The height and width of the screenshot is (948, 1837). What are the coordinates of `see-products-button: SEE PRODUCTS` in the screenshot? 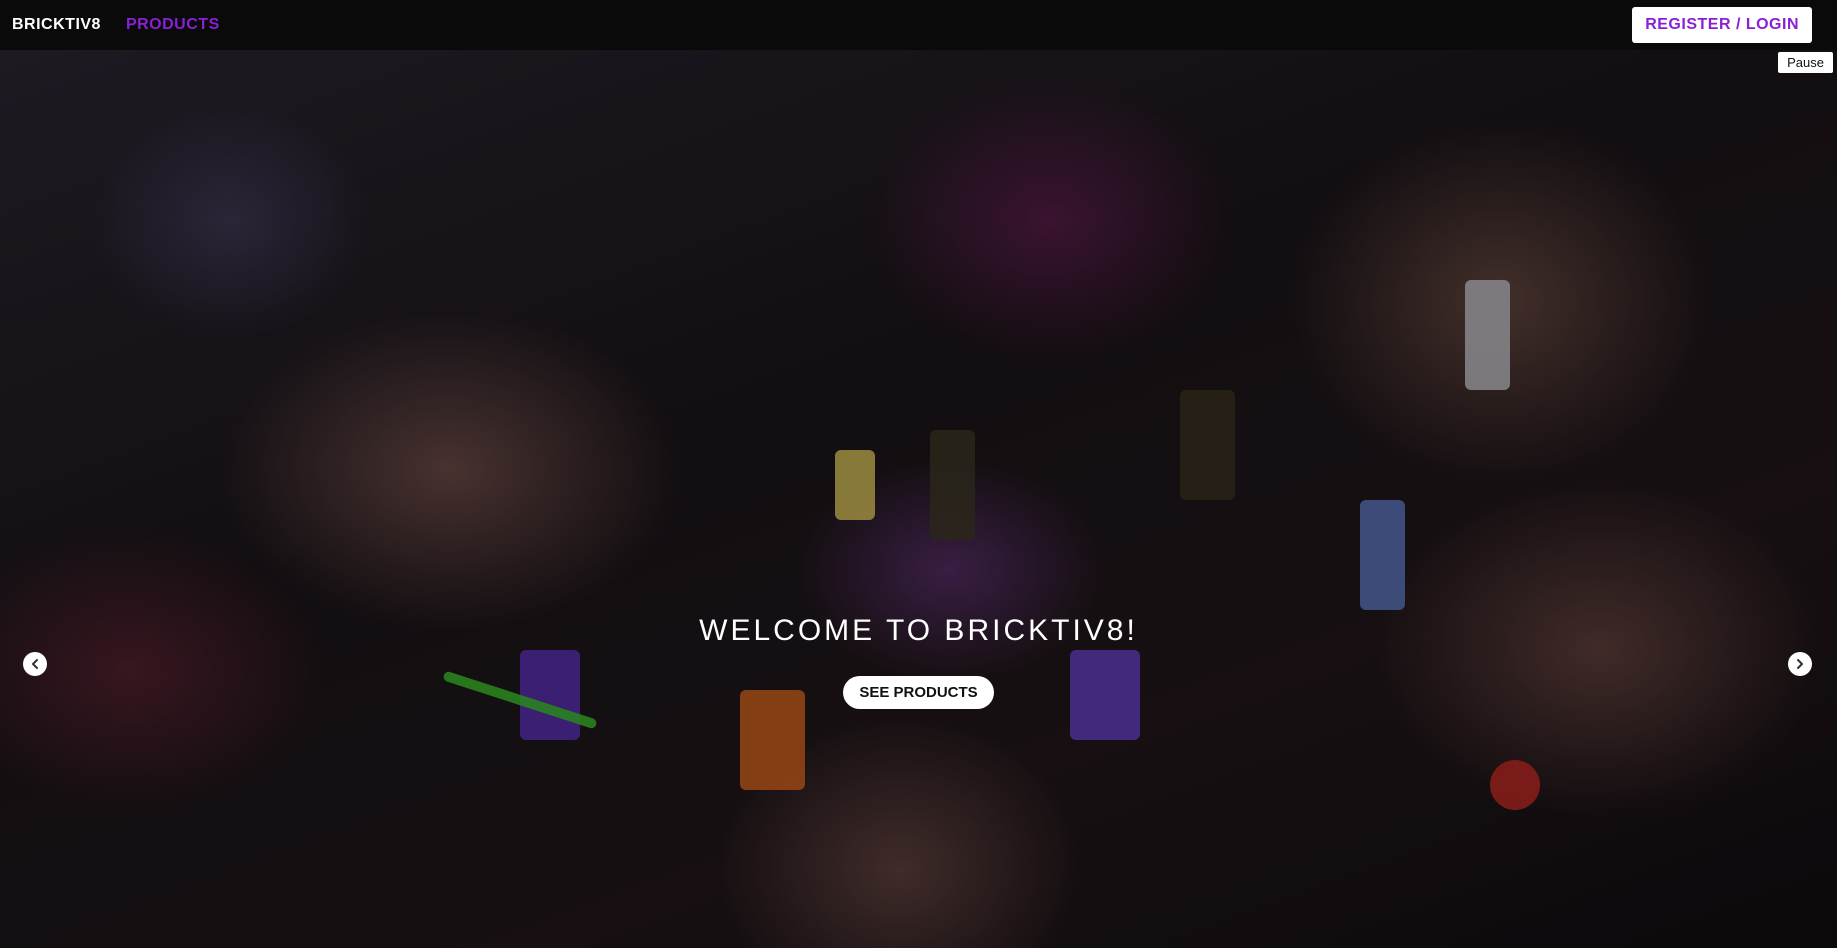 It's located at (918, 692).